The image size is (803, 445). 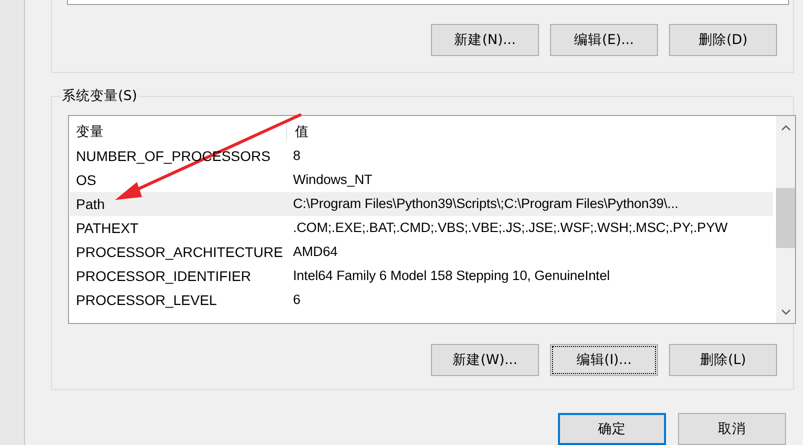 I want to click on column-header: 值, so click(x=298, y=131).